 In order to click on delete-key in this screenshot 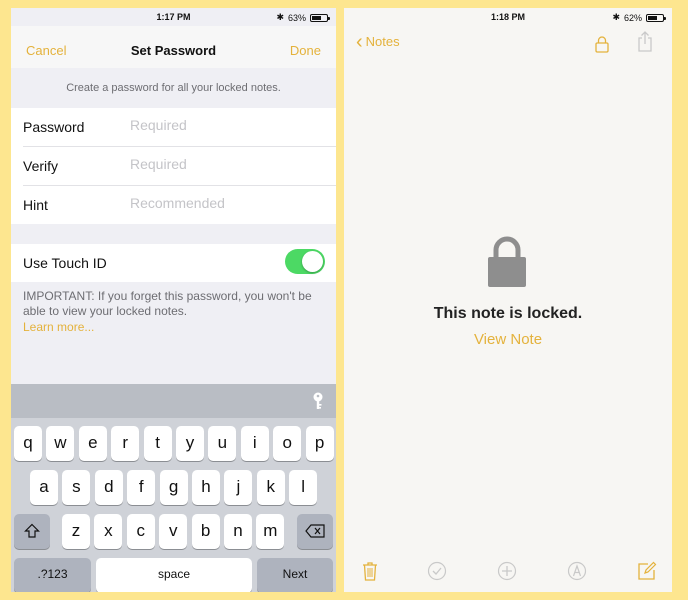, I will do `click(315, 531)`.